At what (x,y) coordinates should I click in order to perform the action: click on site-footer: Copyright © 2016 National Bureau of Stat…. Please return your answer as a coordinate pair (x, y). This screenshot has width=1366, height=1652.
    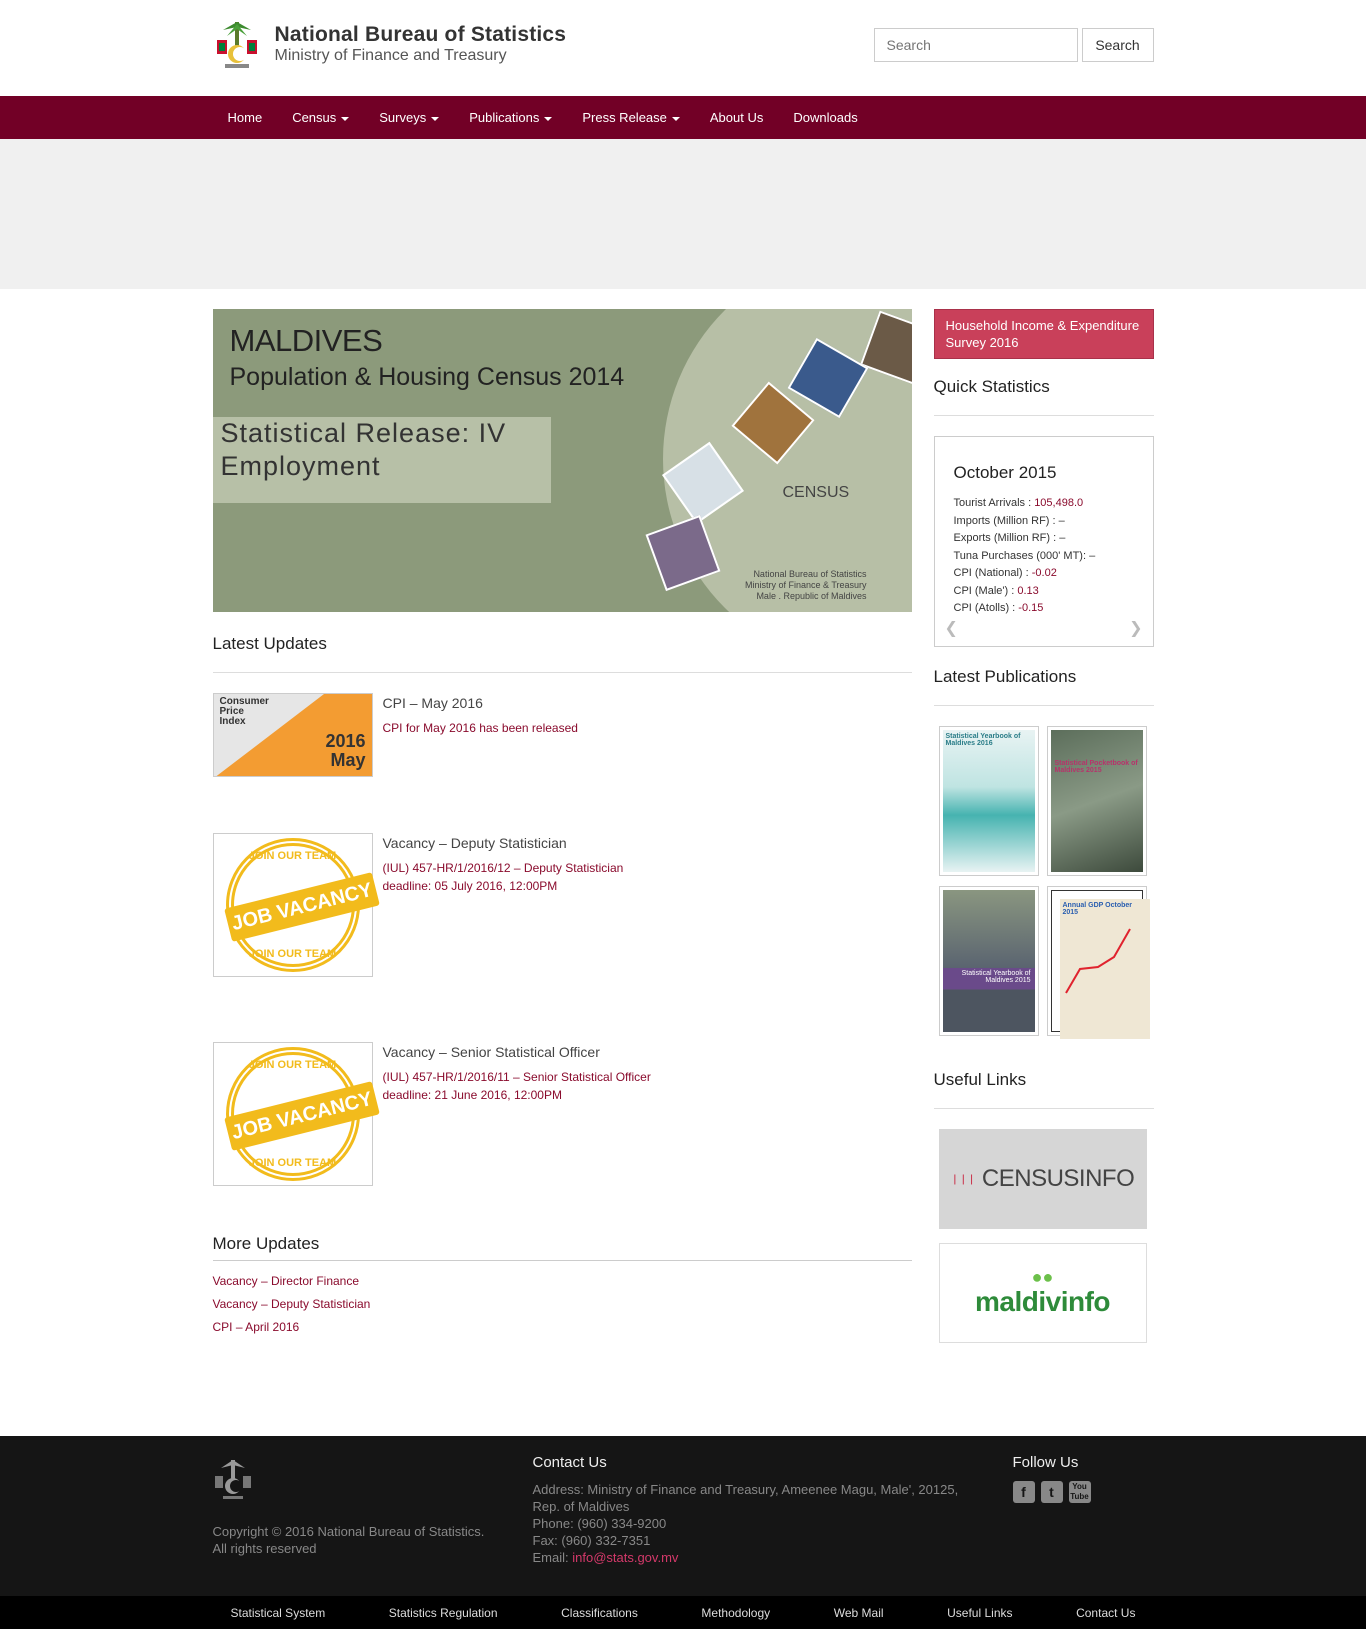
    Looking at the image, I should click on (683, 1532).